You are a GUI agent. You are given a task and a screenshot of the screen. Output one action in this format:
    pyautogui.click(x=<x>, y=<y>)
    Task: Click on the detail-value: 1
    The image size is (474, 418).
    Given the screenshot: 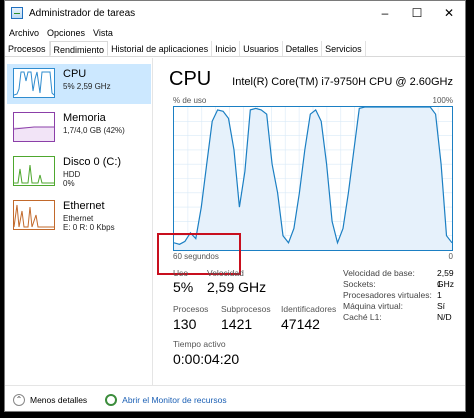 What is the action you would take?
    pyautogui.click(x=439, y=295)
    